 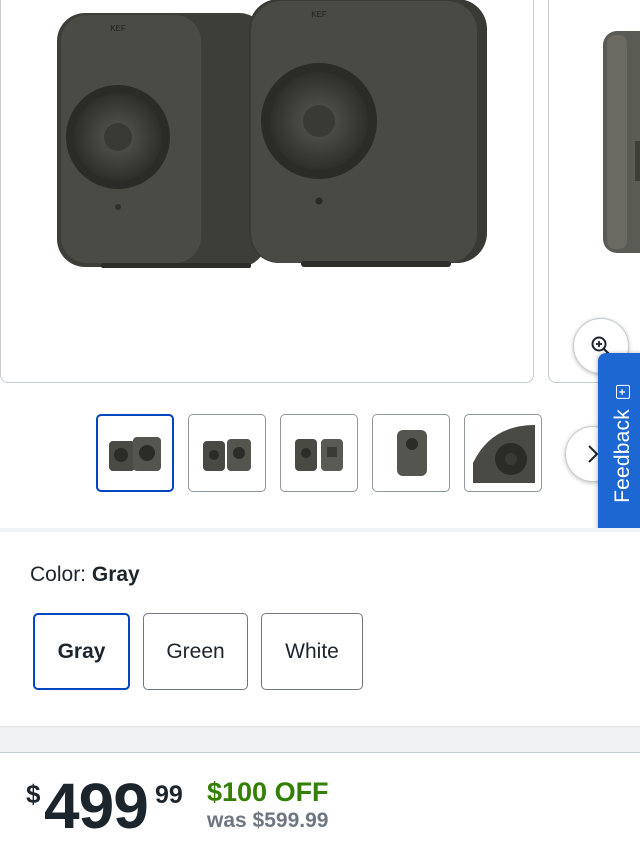 I want to click on was-price: was $599.99, so click(x=268, y=820).